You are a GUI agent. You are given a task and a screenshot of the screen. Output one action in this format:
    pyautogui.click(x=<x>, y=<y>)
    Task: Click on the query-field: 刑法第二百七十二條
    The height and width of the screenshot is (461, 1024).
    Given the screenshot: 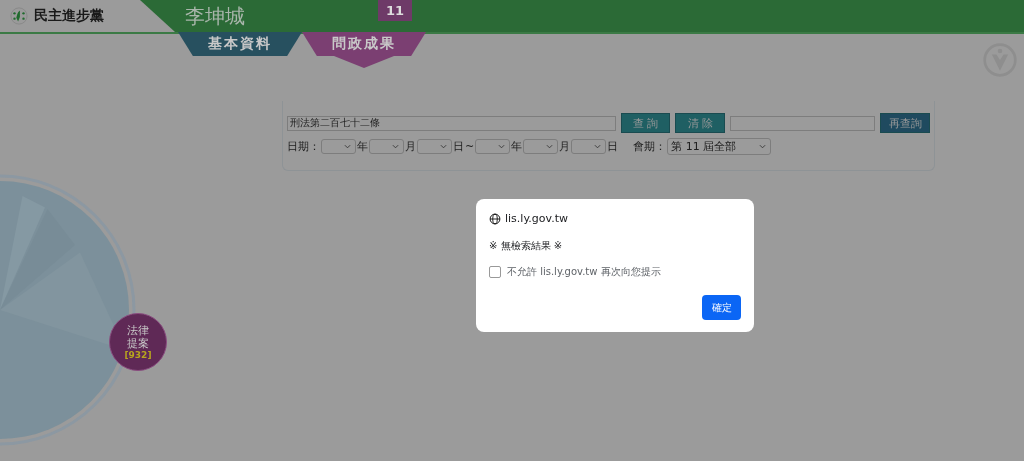 What is the action you would take?
    pyautogui.click(x=451, y=123)
    